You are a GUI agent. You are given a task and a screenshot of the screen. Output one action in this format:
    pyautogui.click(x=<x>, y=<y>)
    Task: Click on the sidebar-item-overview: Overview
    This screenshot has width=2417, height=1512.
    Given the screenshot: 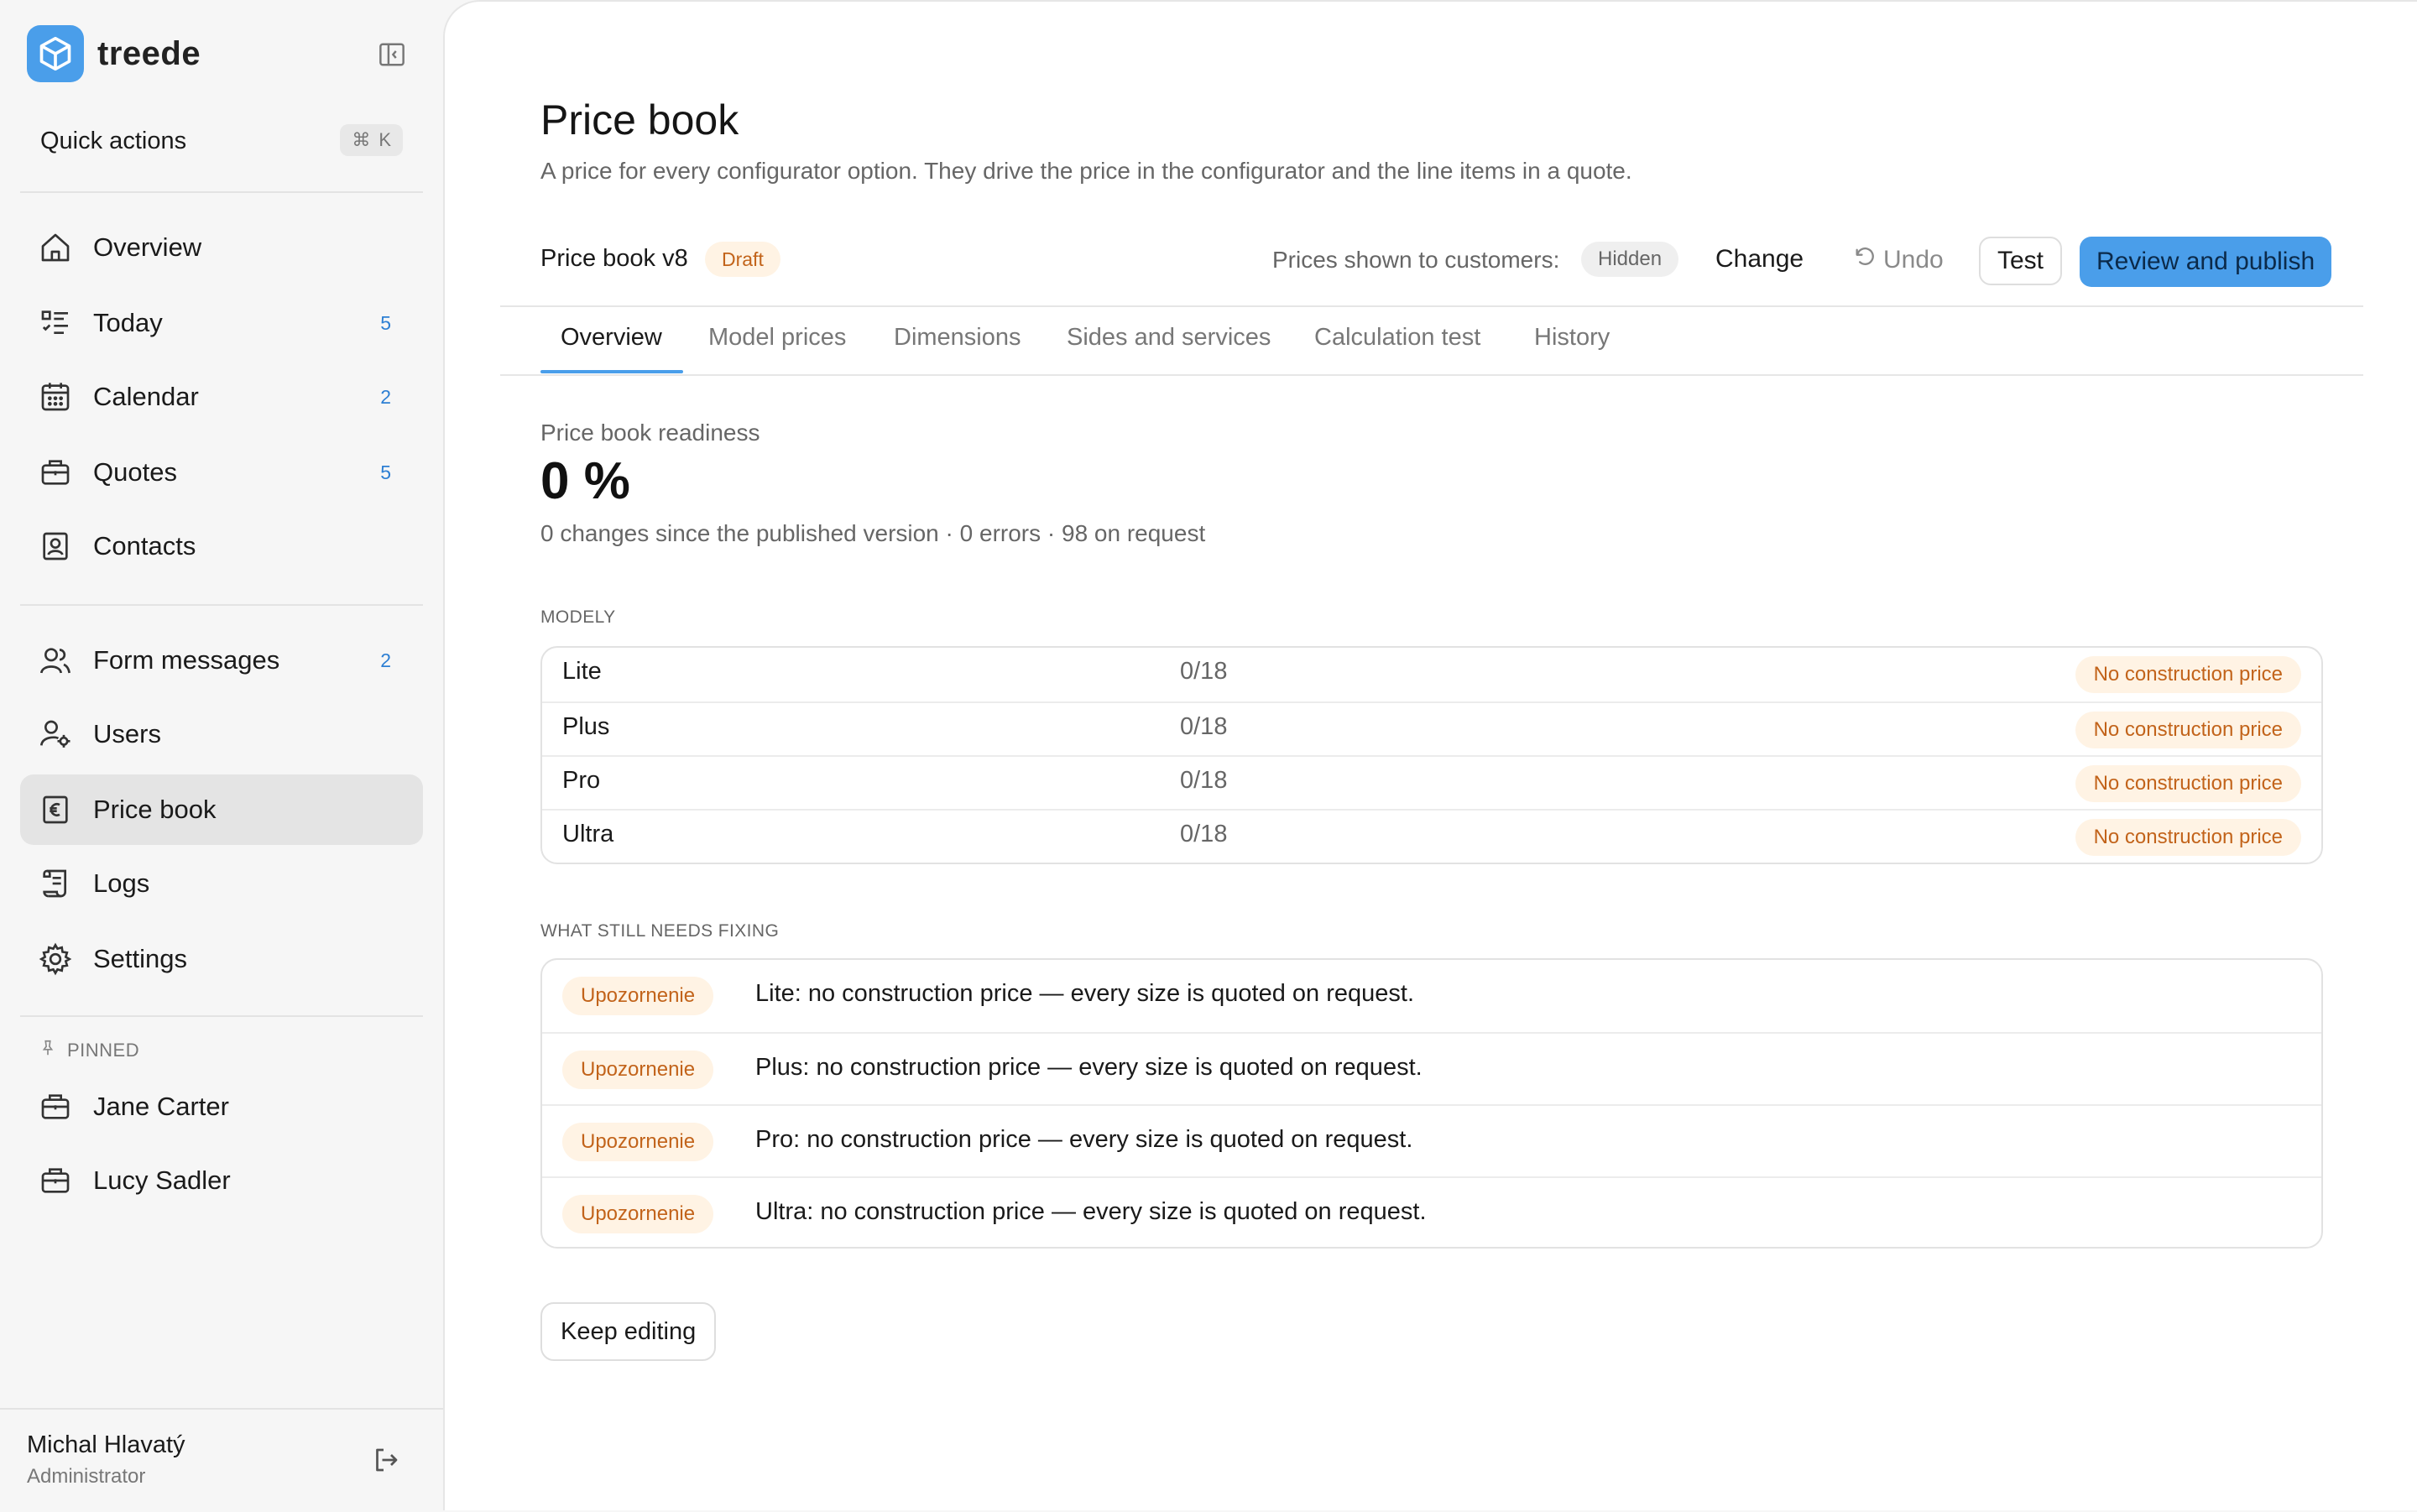 What is the action you would take?
    pyautogui.click(x=221, y=248)
    